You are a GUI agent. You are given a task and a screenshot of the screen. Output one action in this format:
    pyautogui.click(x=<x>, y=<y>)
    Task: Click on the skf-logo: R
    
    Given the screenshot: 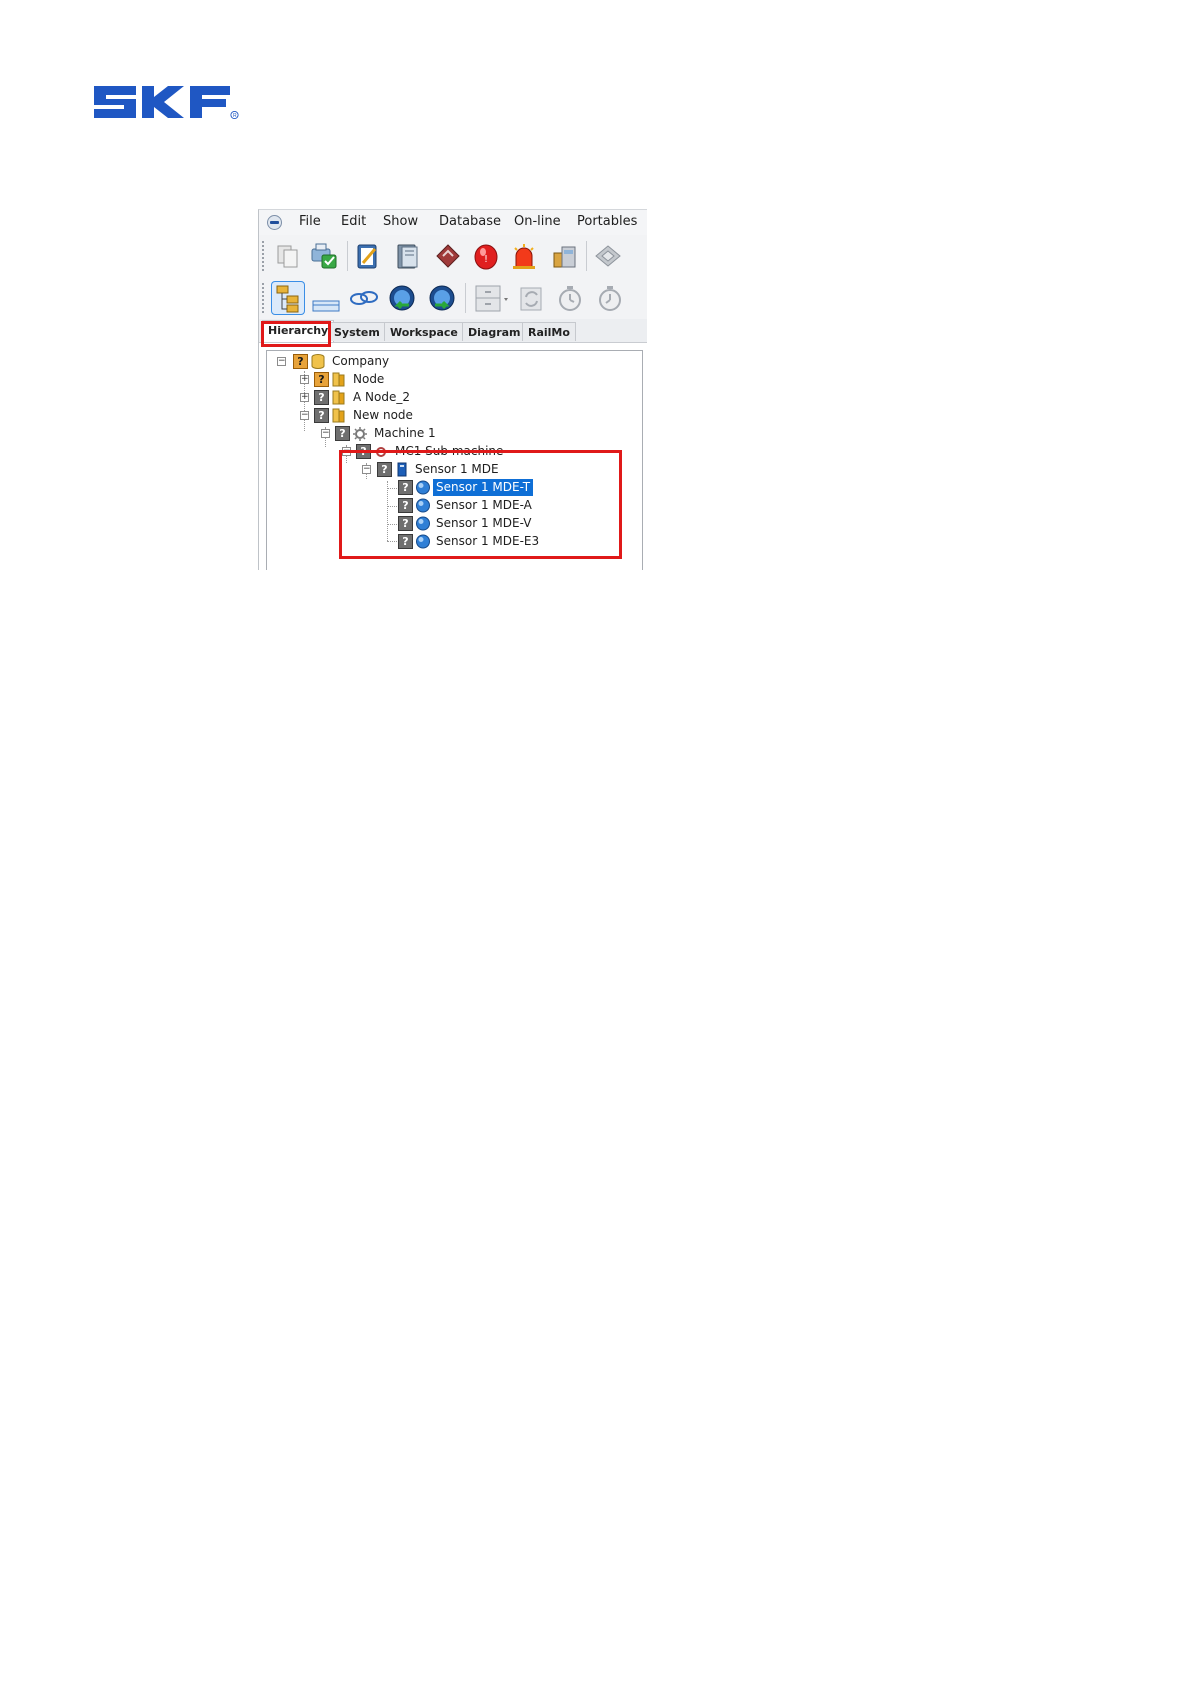 What is the action you would take?
    pyautogui.click(x=166, y=103)
    